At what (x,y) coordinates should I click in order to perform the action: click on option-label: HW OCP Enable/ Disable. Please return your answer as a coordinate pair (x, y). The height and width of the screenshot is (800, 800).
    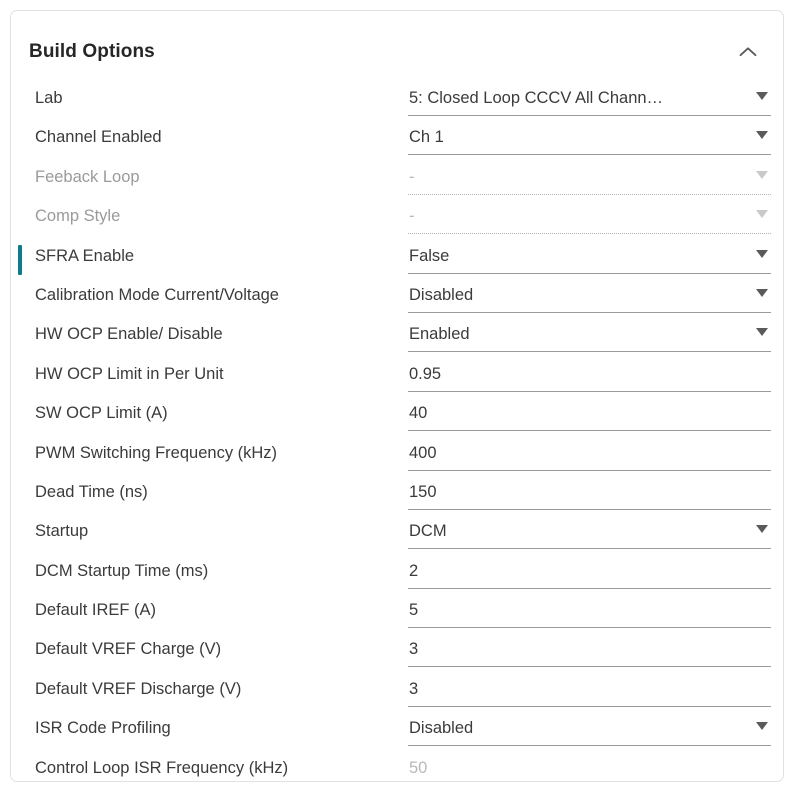
    Looking at the image, I should click on (129, 334).